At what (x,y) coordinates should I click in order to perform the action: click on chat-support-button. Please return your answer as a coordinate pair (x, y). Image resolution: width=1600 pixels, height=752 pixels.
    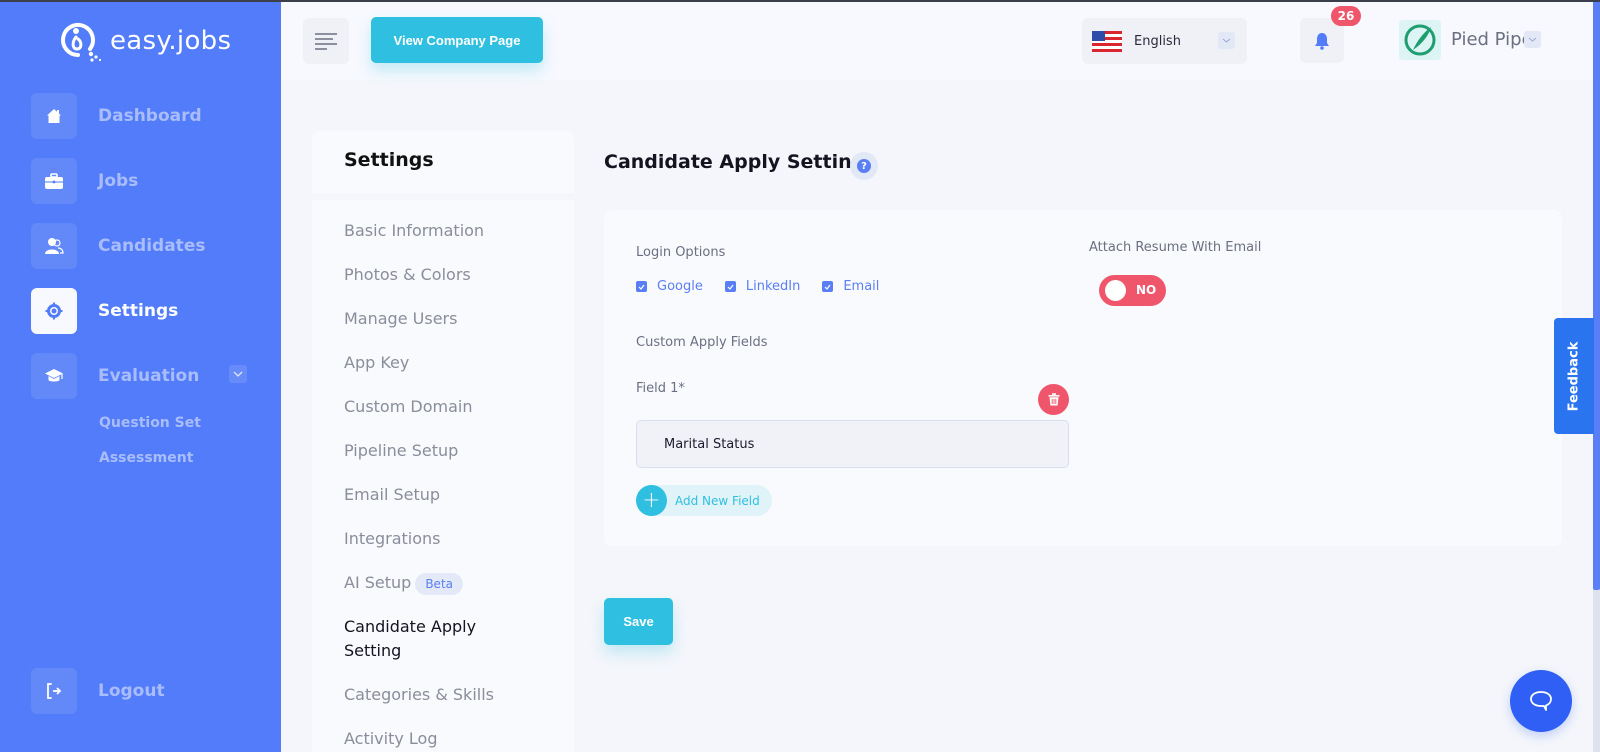
    Looking at the image, I should click on (1541, 701).